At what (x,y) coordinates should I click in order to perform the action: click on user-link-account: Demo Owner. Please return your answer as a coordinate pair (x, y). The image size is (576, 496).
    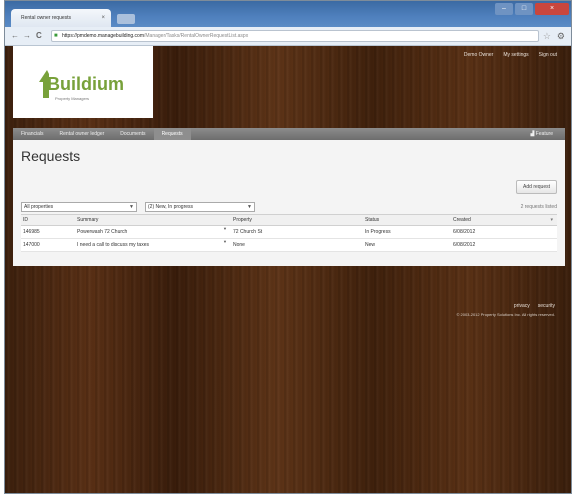
    Looking at the image, I should click on (478, 55).